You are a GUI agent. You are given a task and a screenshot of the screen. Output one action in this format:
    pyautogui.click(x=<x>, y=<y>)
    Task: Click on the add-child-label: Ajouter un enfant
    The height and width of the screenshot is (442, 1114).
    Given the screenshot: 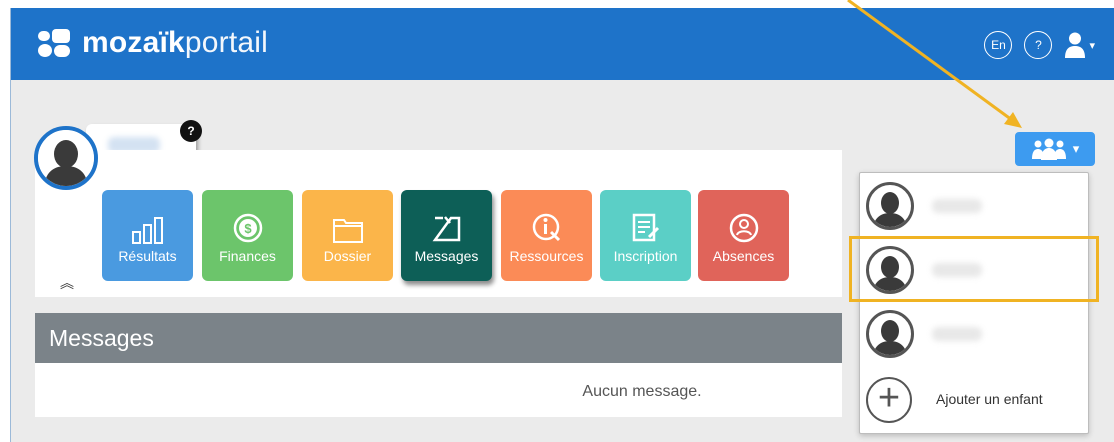 What is the action you would take?
    pyautogui.click(x=989, y=399)
    